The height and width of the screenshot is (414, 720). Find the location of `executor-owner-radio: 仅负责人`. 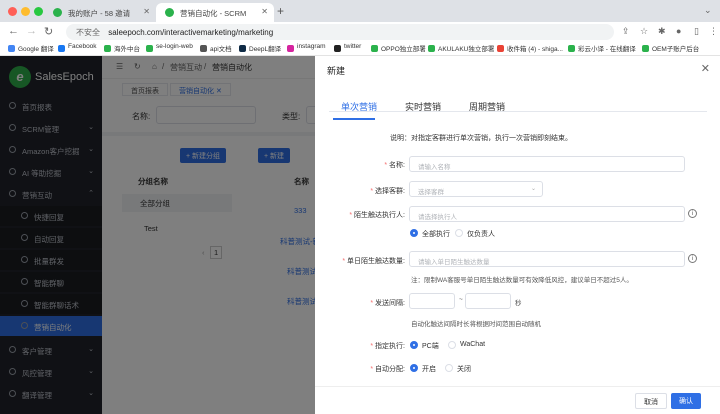

executor-owner-radio: 仅负责人 is located at coordinates (475, 234).